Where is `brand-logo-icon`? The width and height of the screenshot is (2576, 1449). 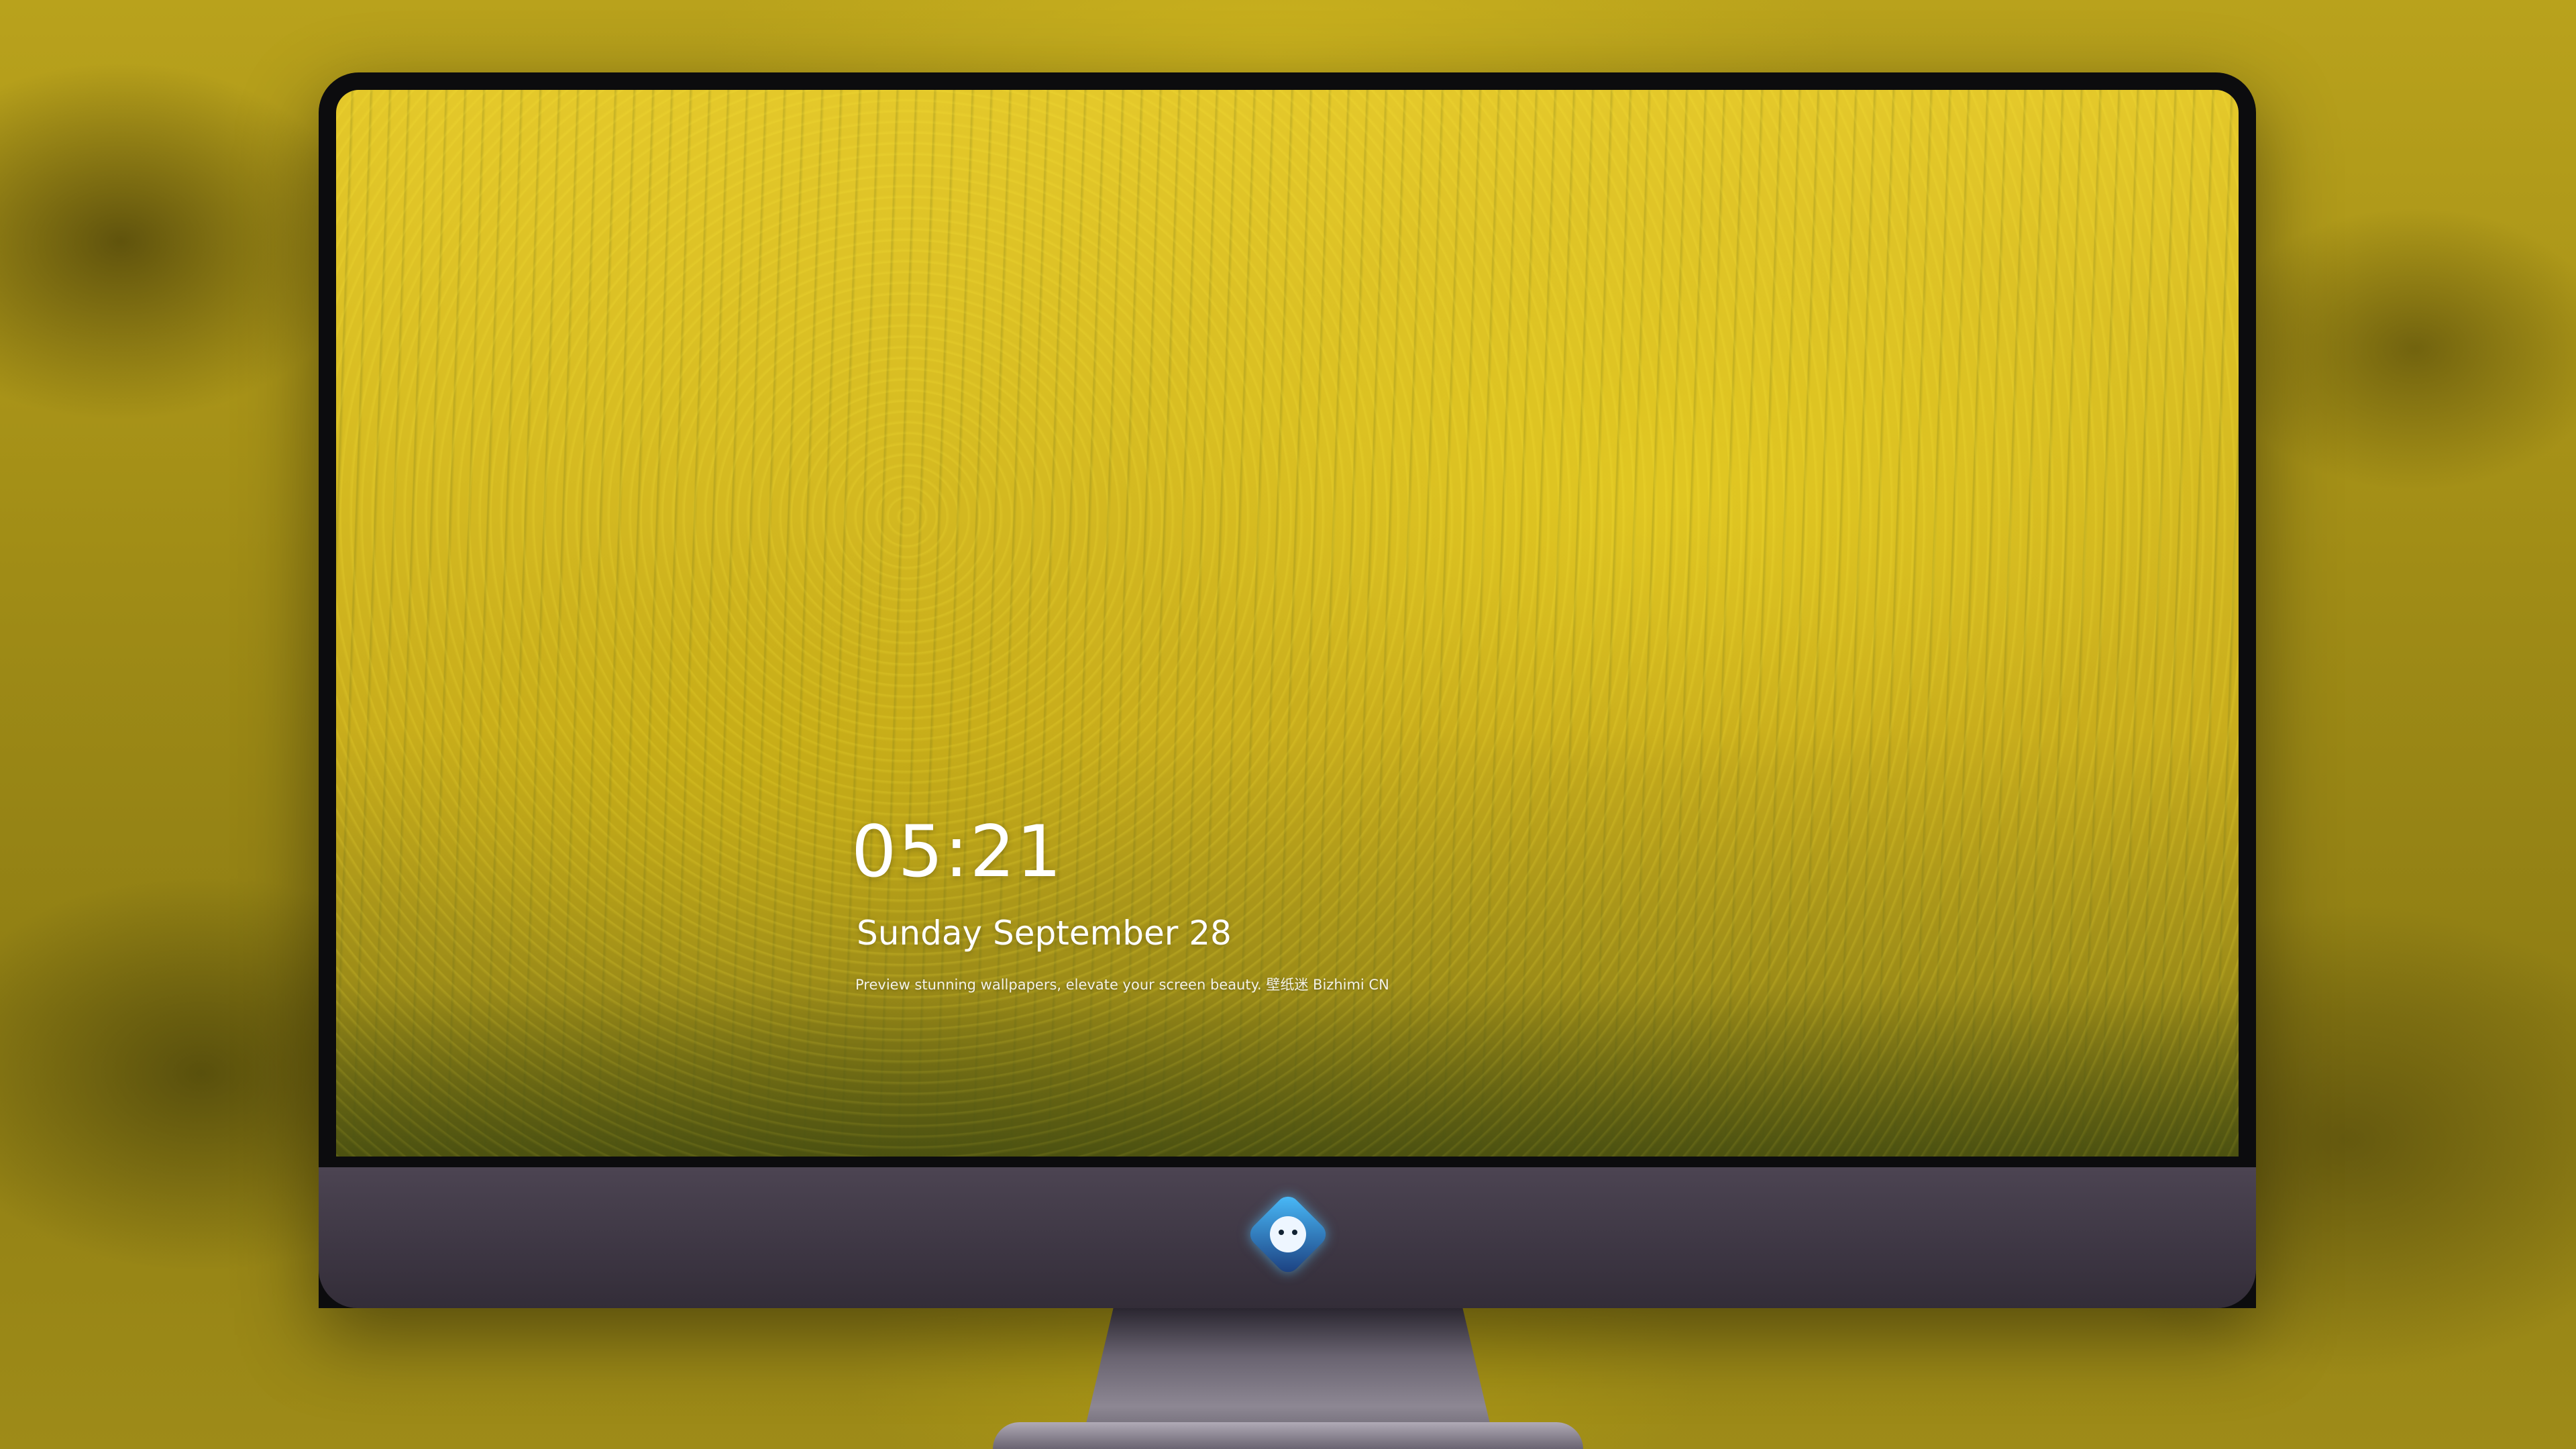
brand-logo-icon is located at coordinates (1288, 1234).